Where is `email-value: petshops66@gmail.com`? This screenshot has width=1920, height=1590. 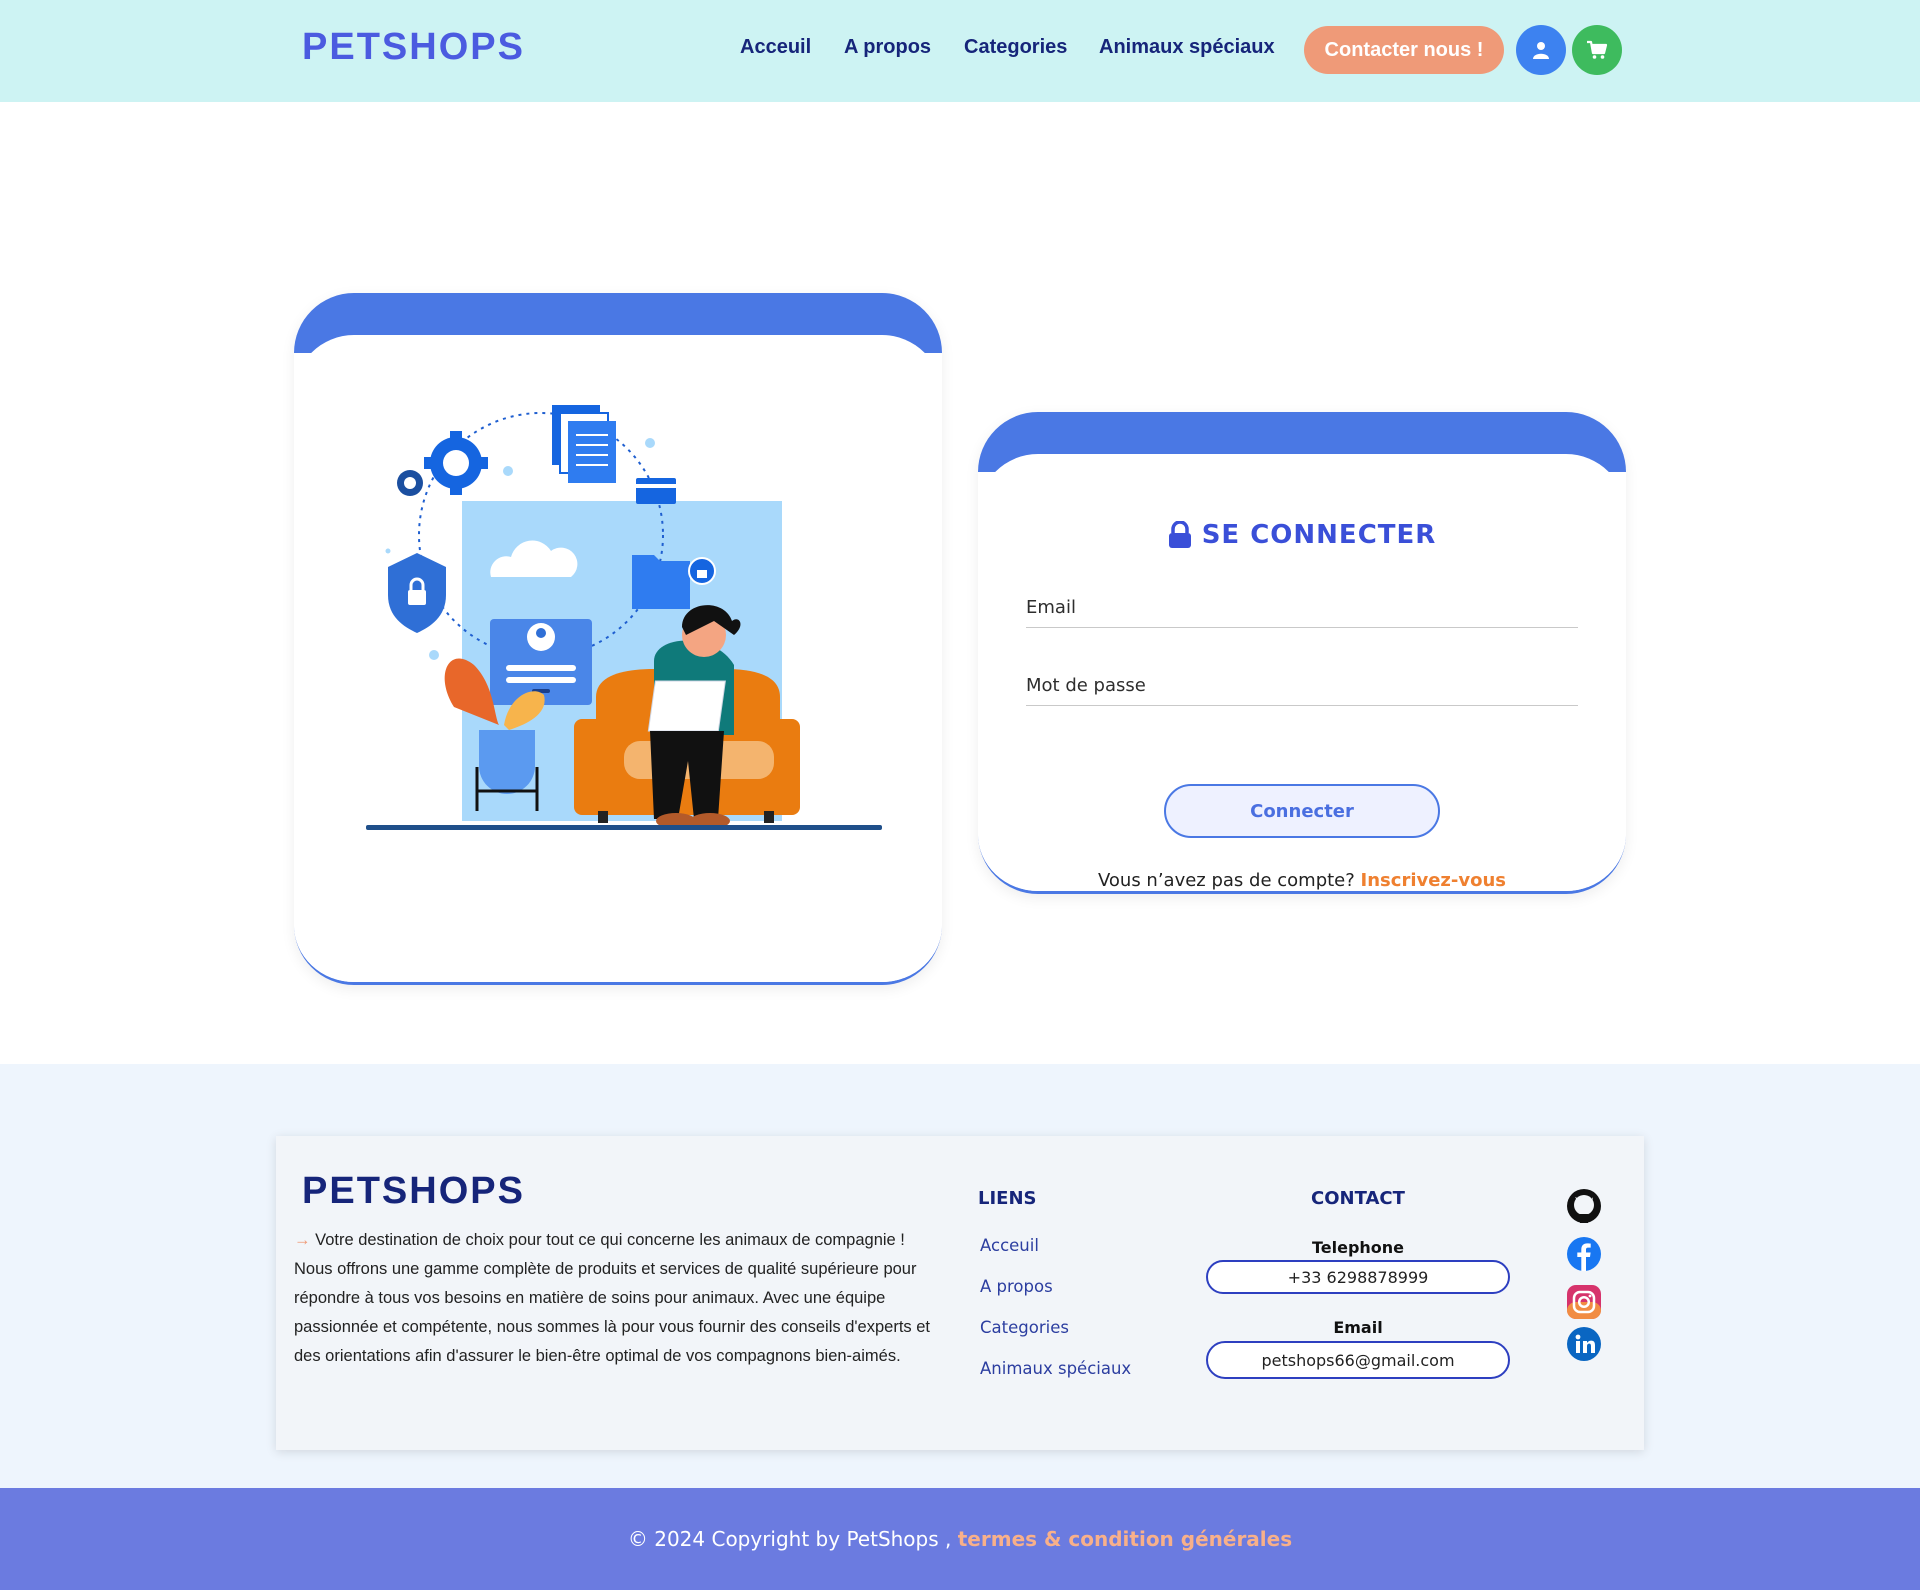
email-value: petshops66@gmail.com is located at coordinates (1358, 1360).